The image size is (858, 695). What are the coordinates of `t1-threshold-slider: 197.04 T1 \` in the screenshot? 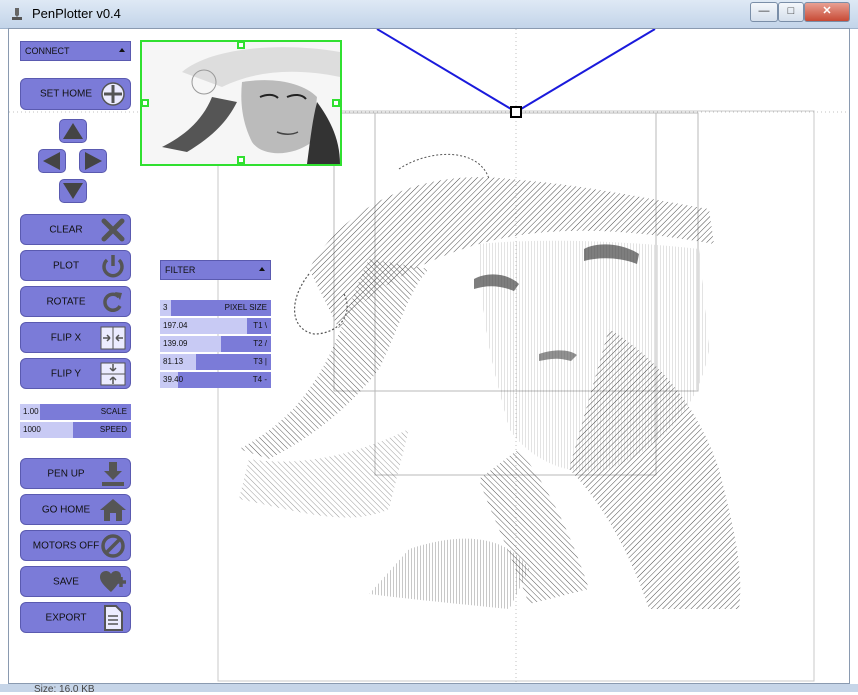 It's located at (215, 326).